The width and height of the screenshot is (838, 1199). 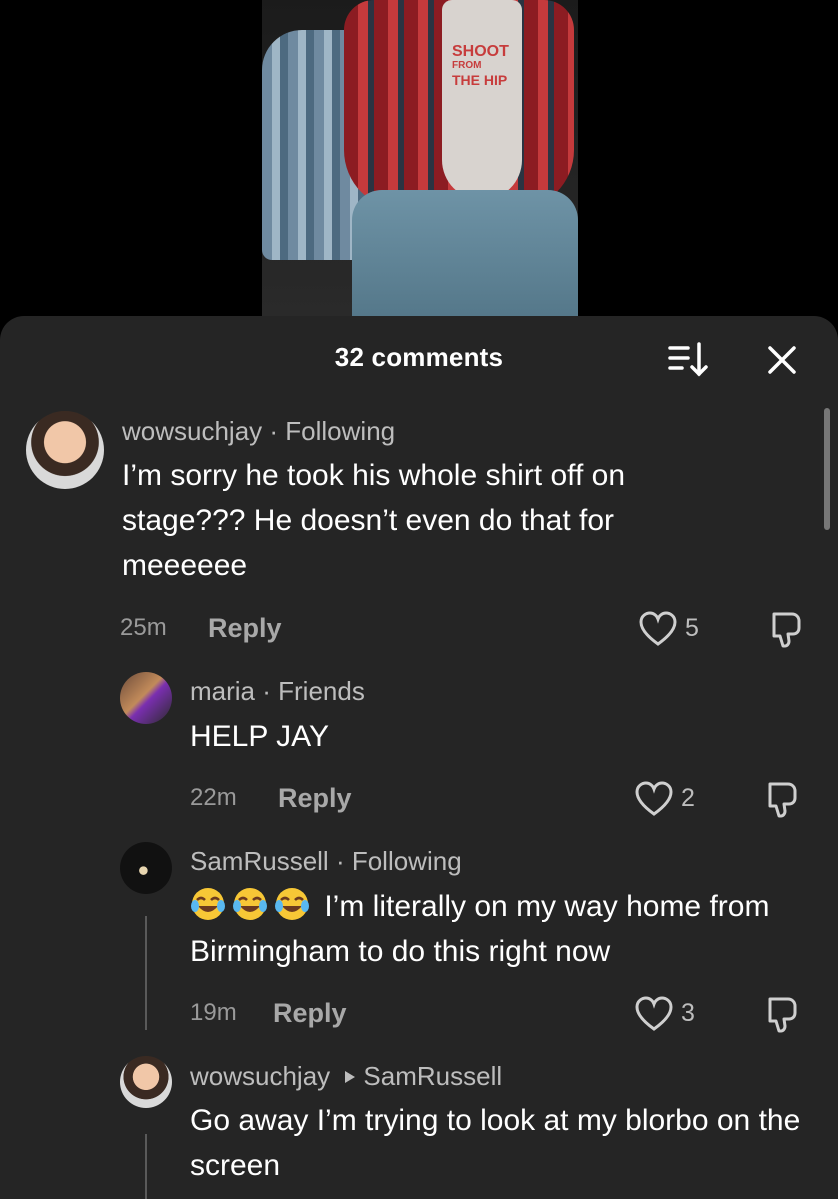 I want to click on comment-1-username: wowsuchjay, so click(x=192, y=431).